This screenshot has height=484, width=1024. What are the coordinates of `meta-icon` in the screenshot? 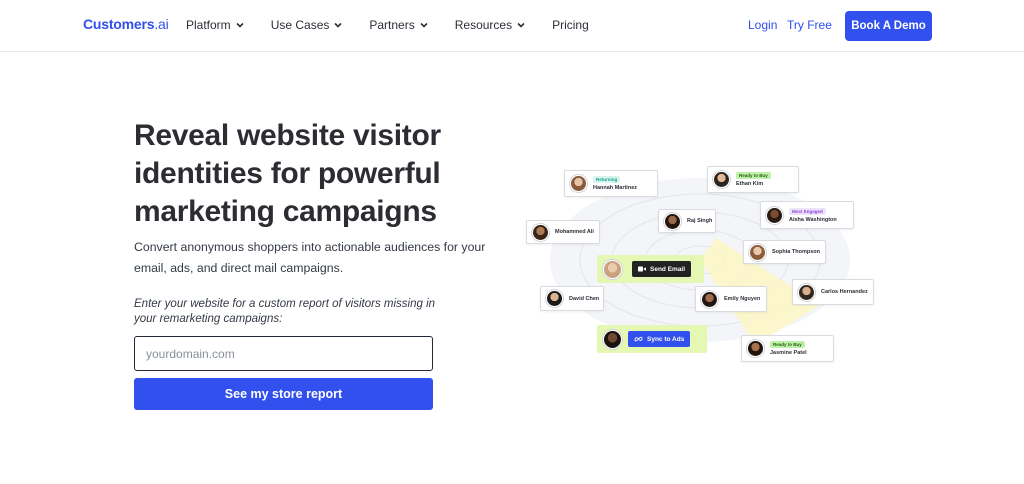 It's located at (638, 339).